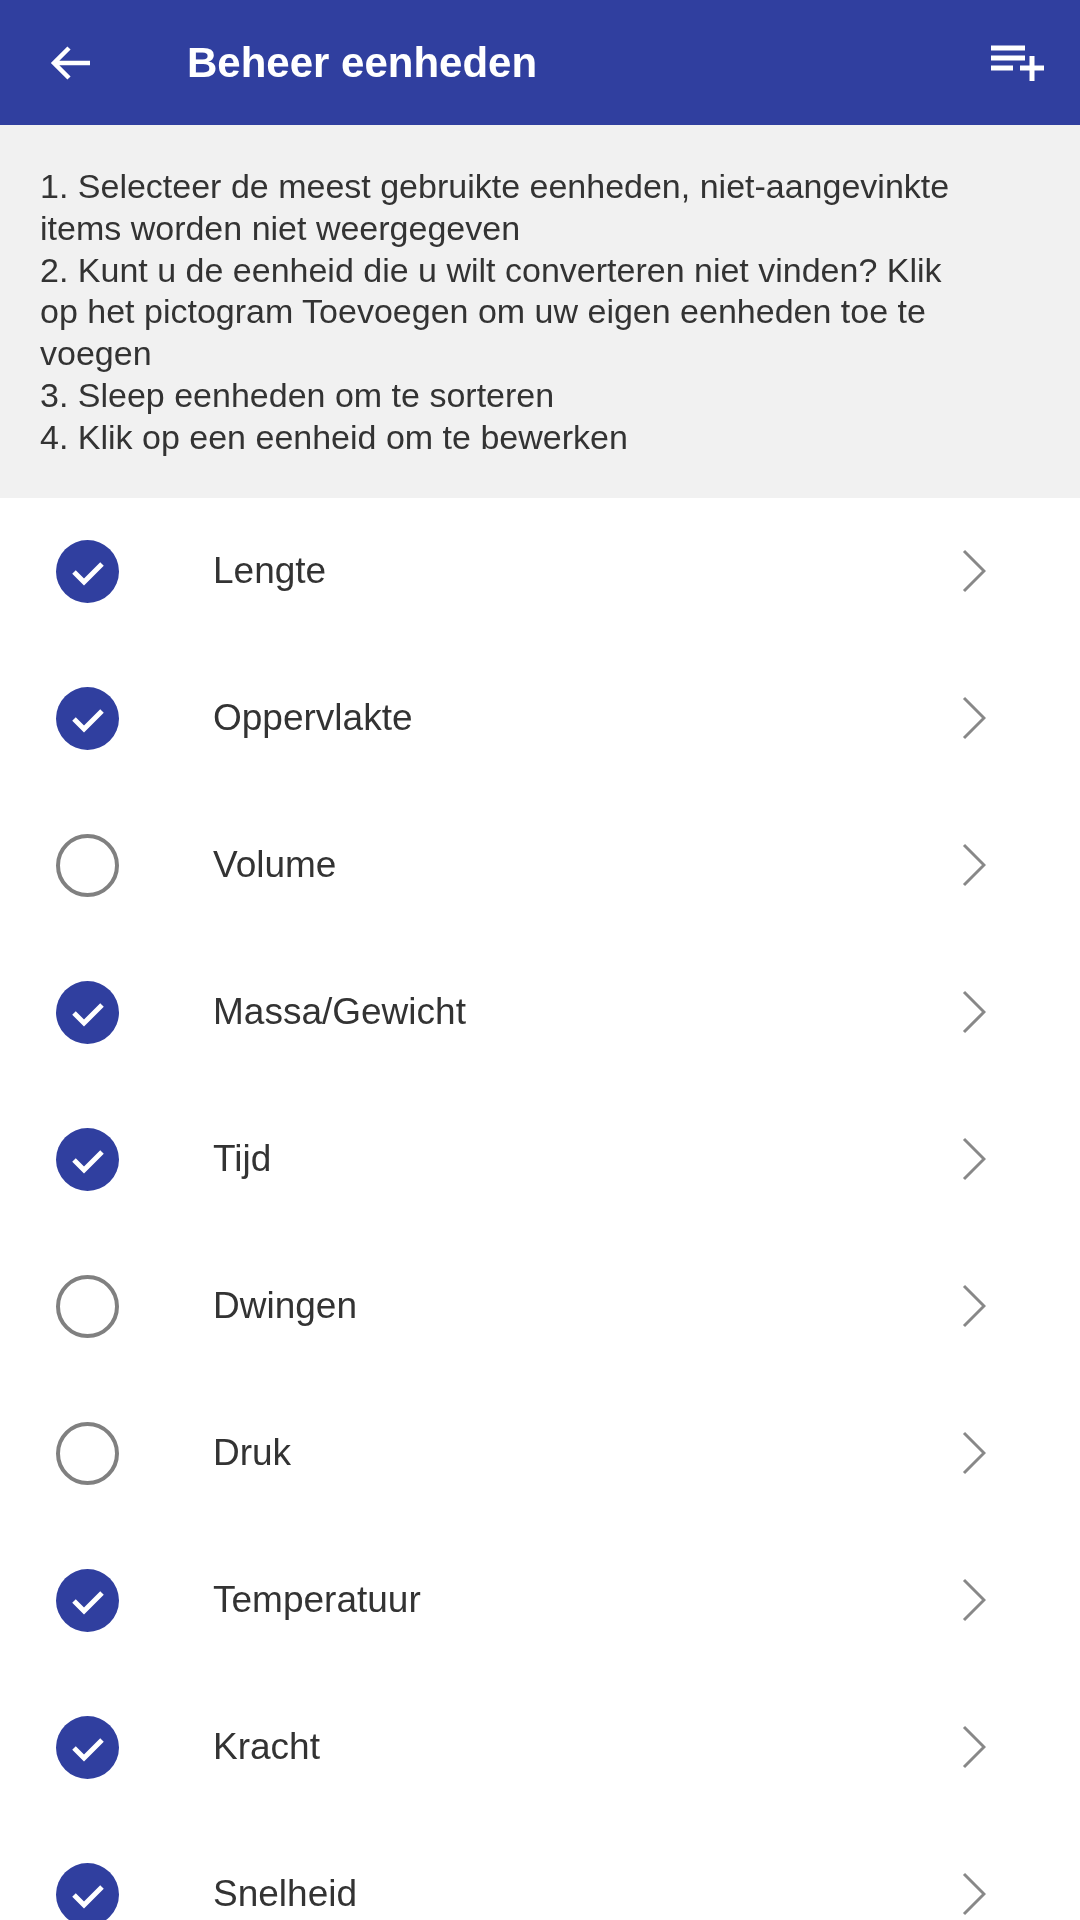 The width and height of the screenshot is (1080, 1920). What do you see at coordinates (587, 1894) in the screenshot?
I see `unit-name: Snelheid` at bounding box center [587, 1894].